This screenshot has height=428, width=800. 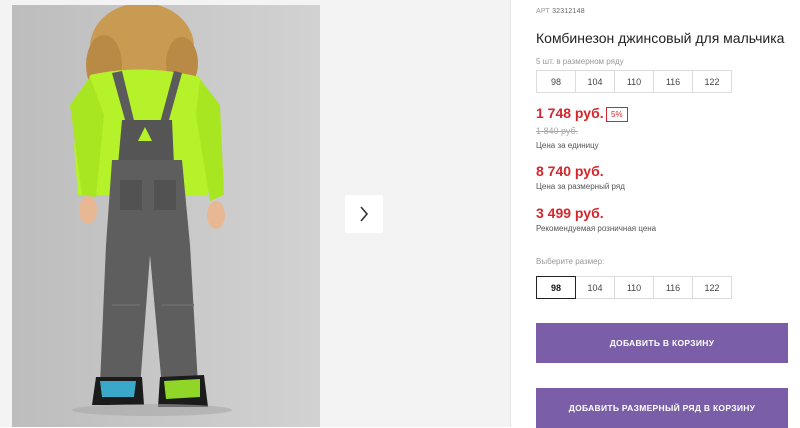 I want to click on pack-price-caption: Цена за размерный ряд, so click(x=580, y=186).